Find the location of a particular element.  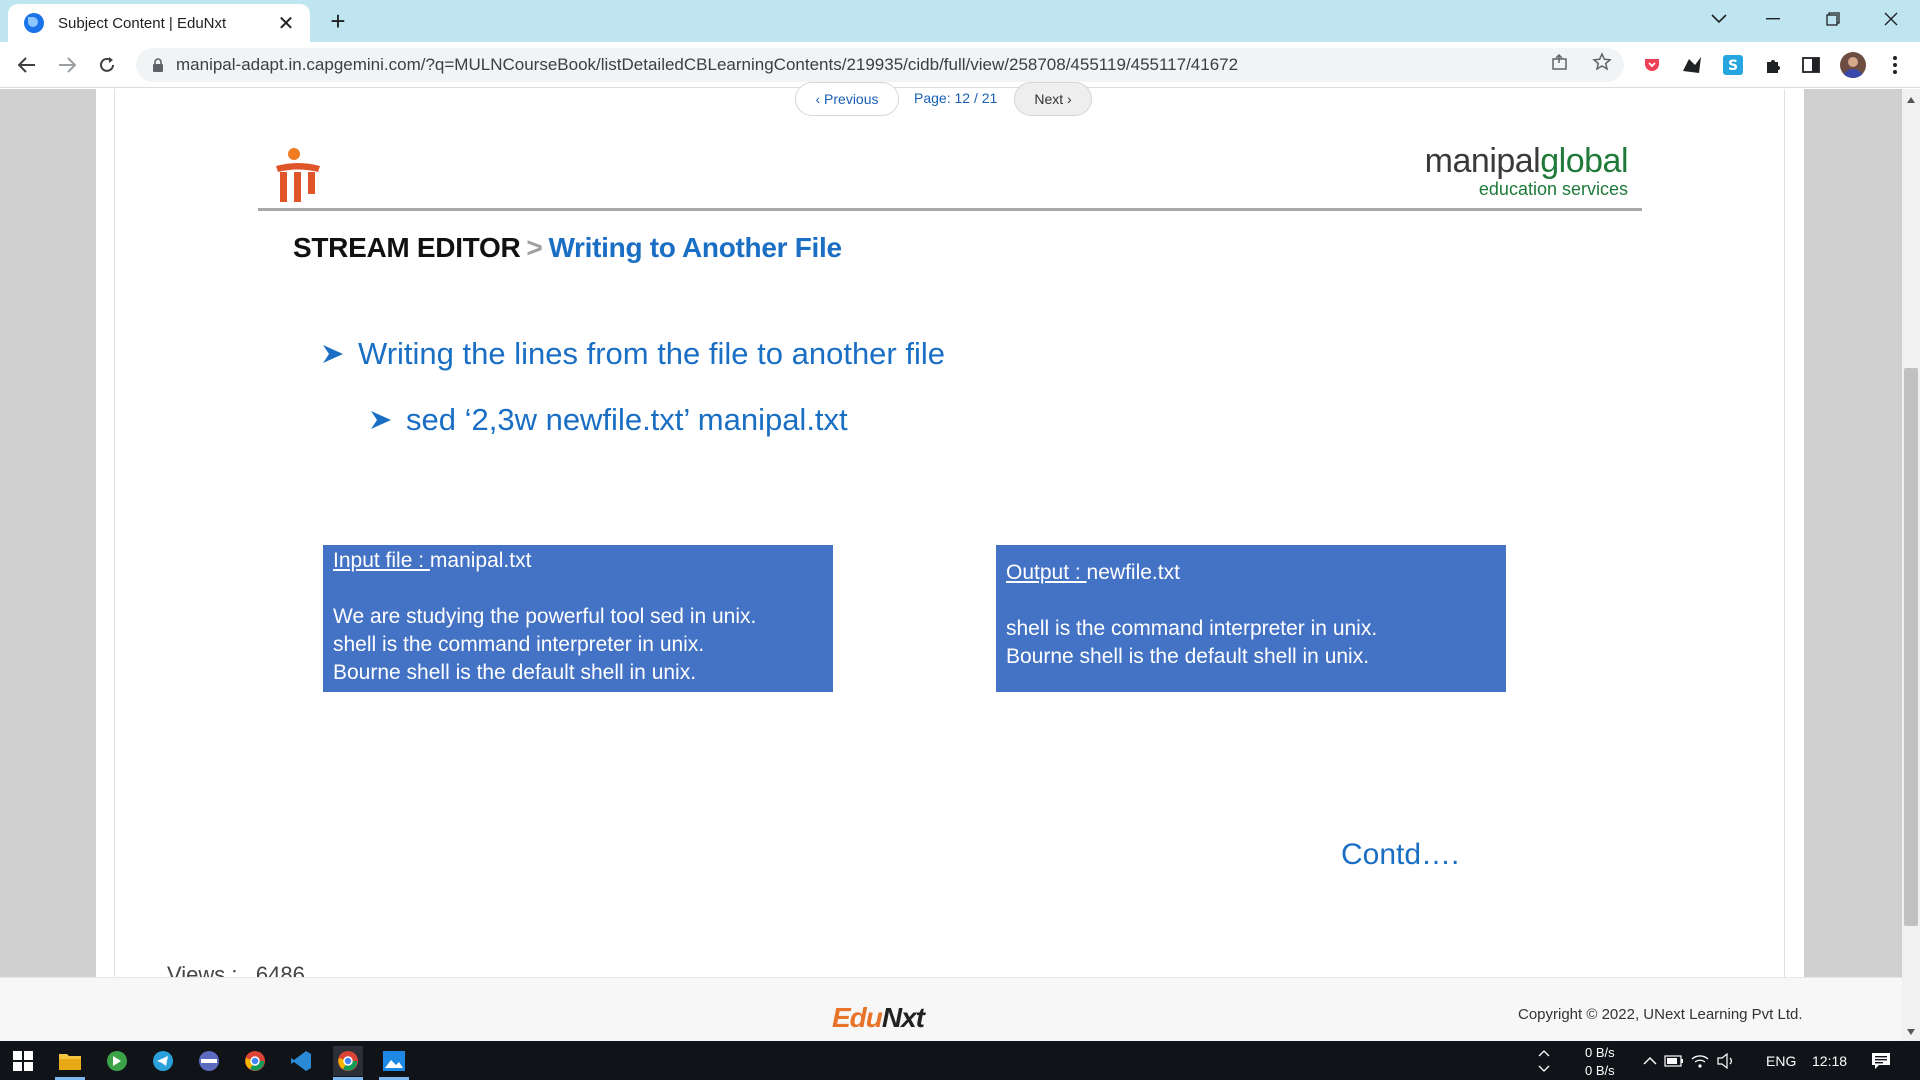

chrome-profile-icon is located at coordinates (348, 1061).